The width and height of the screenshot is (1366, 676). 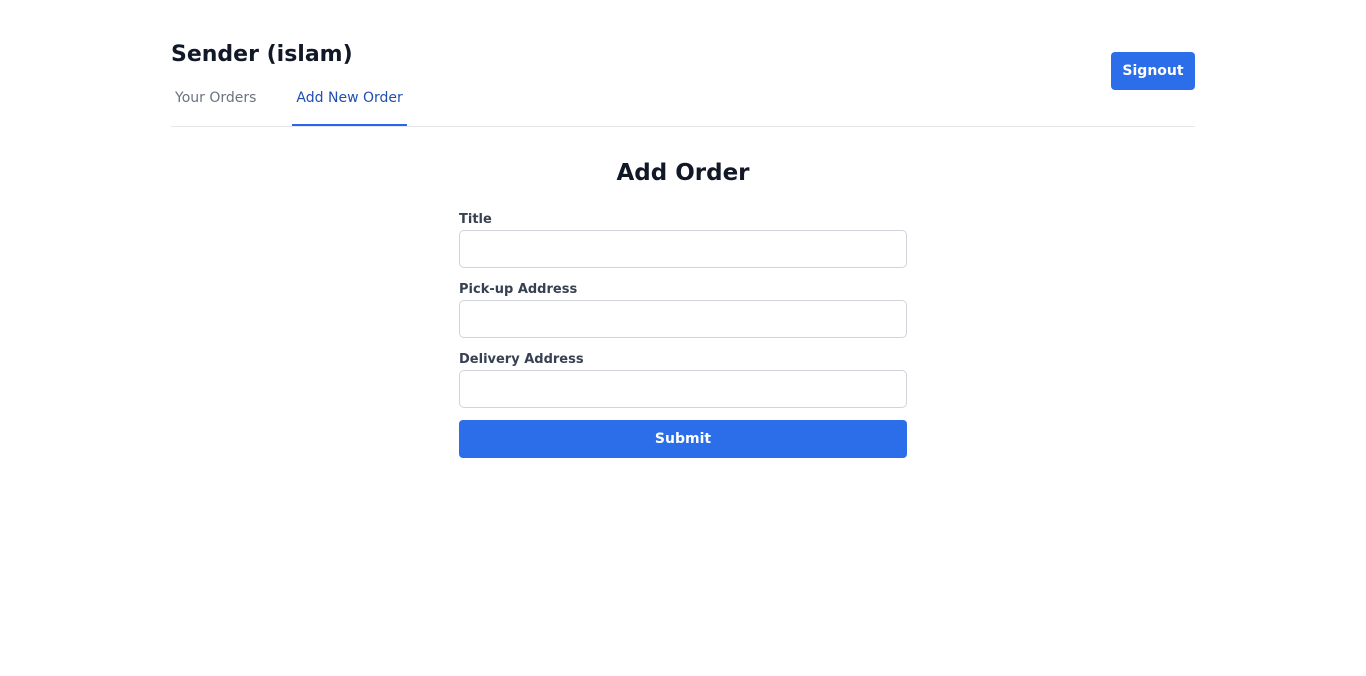 What do you see at coordinates (1153, 71) in the screenshot?
I see `signout-button: Signout` at bounding box center [1153, 71].